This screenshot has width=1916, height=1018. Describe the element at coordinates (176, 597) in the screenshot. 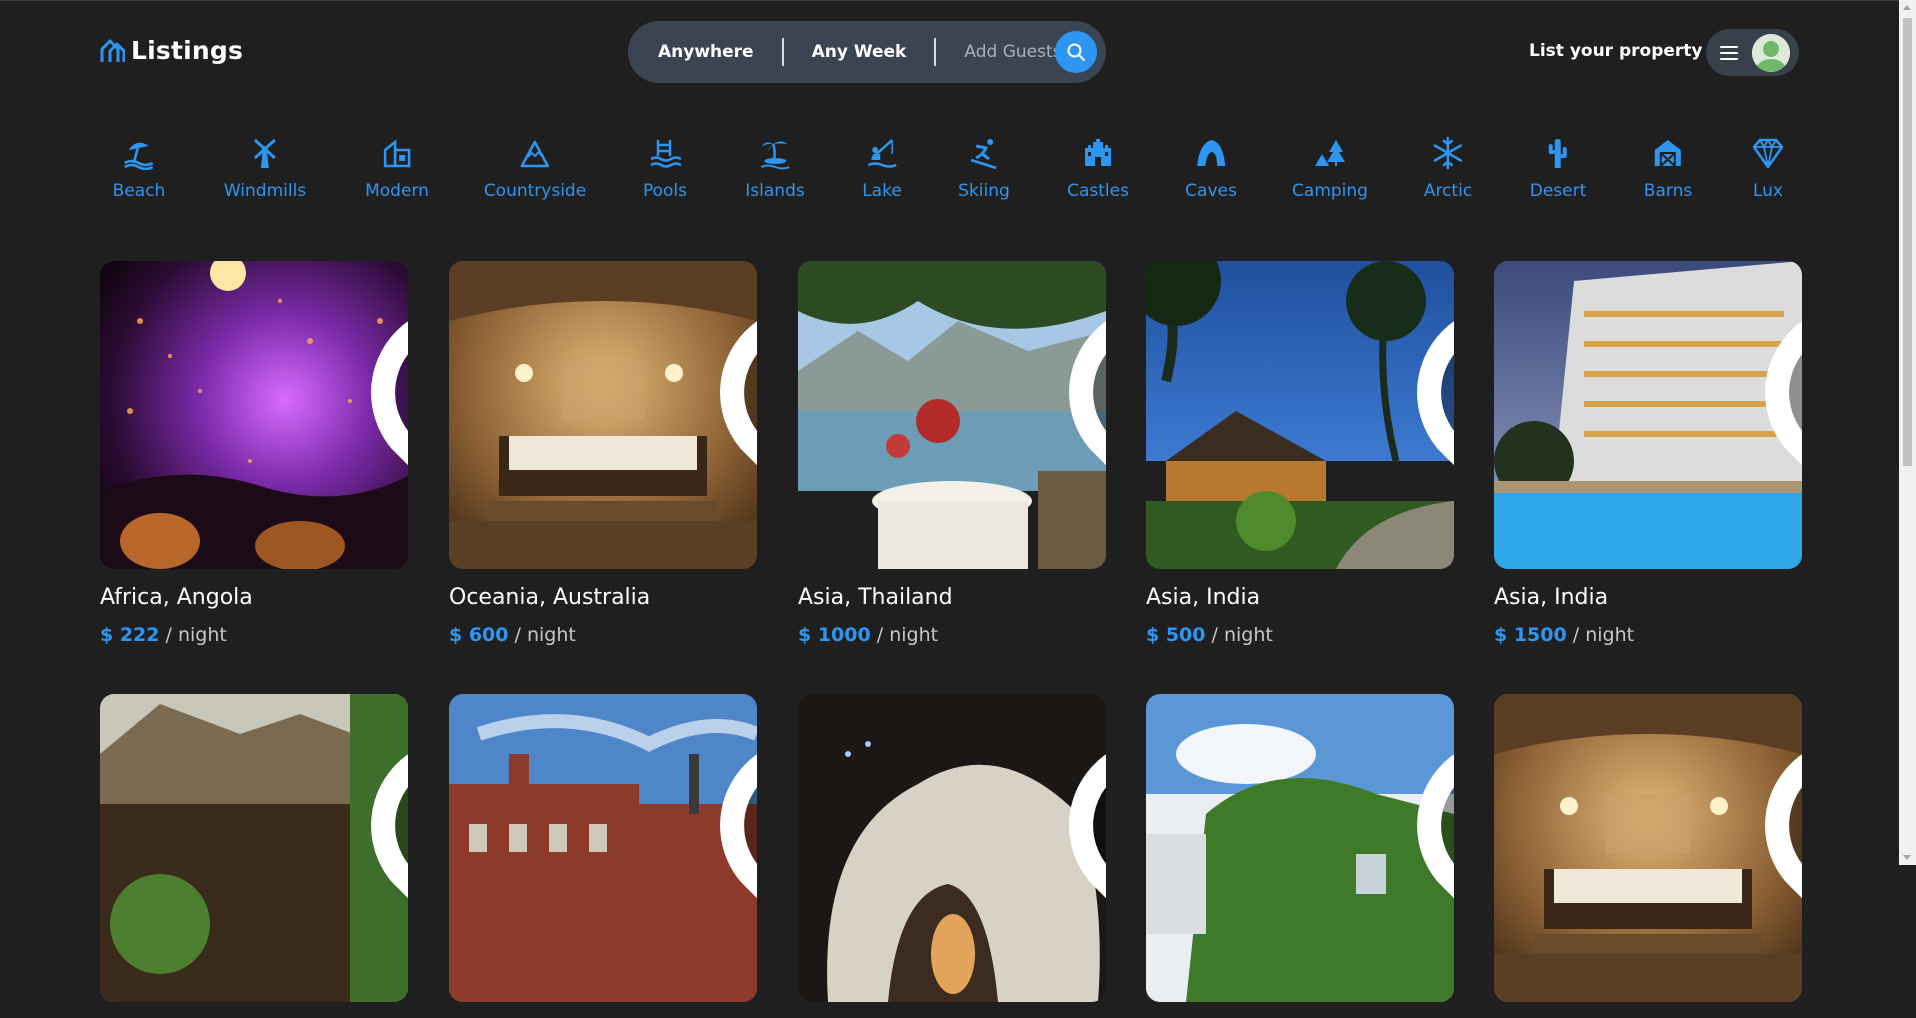

I see `listing-location: Africa, Angola` at that location.